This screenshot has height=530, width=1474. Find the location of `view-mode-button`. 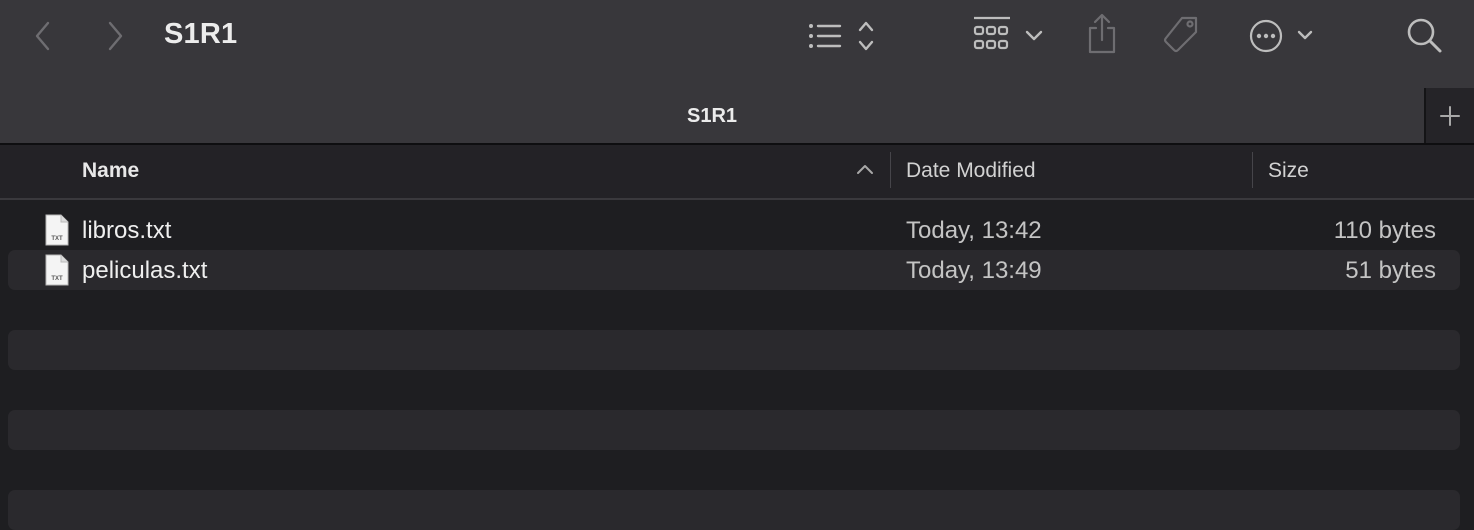

view-mode-button is located at coordinates (842, 36).